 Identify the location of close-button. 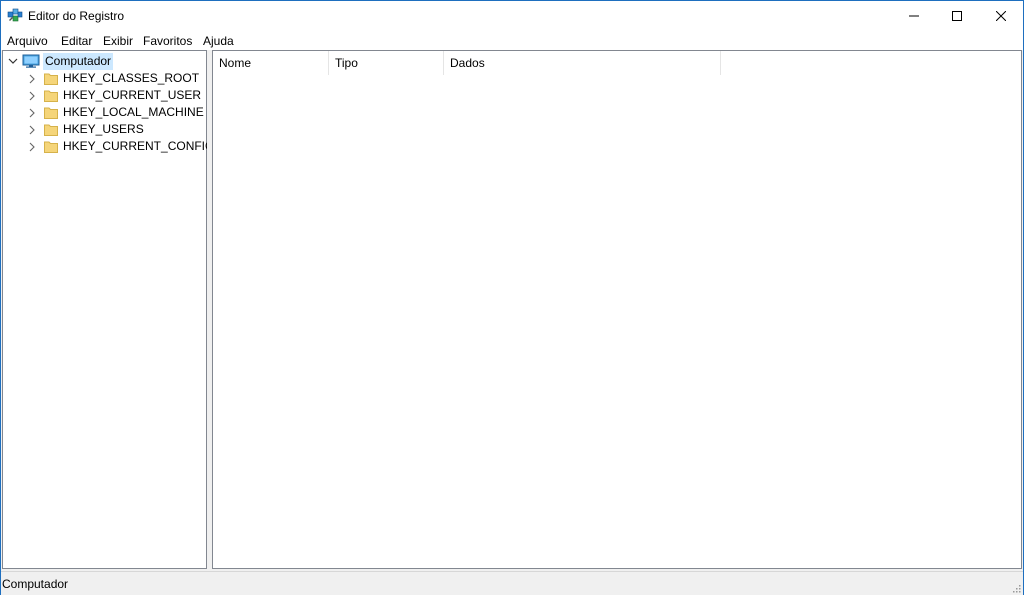
(1001, 16).